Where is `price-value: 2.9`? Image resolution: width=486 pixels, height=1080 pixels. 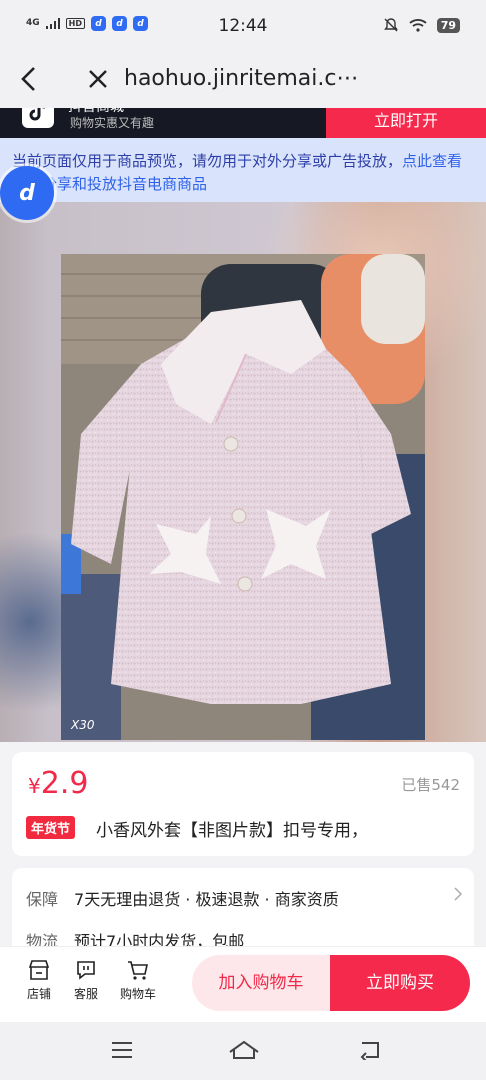 price-value: 2.9 is located at coordinates (64, 783).